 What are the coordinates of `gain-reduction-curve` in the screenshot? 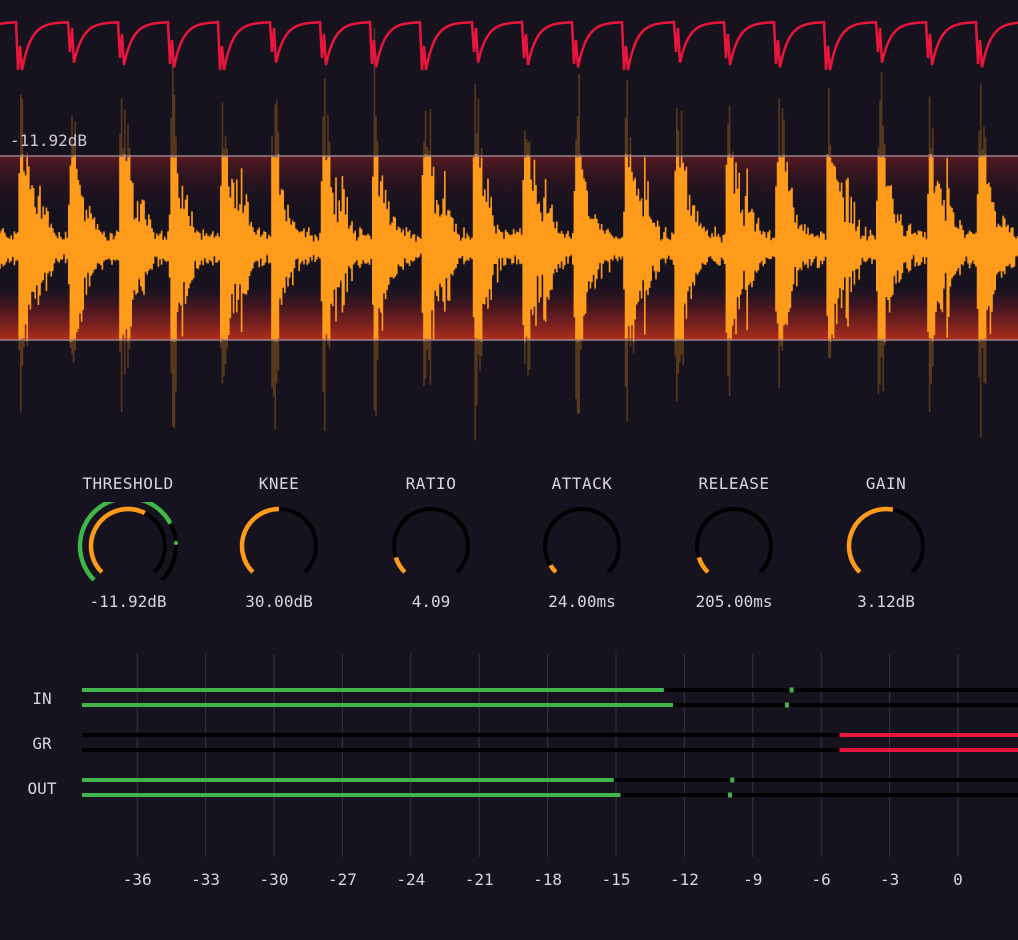 It's located at (509, 45).